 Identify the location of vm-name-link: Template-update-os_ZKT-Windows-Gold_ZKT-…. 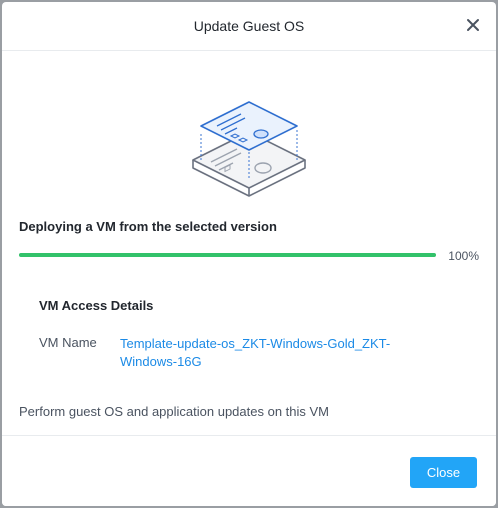
(280, 353).